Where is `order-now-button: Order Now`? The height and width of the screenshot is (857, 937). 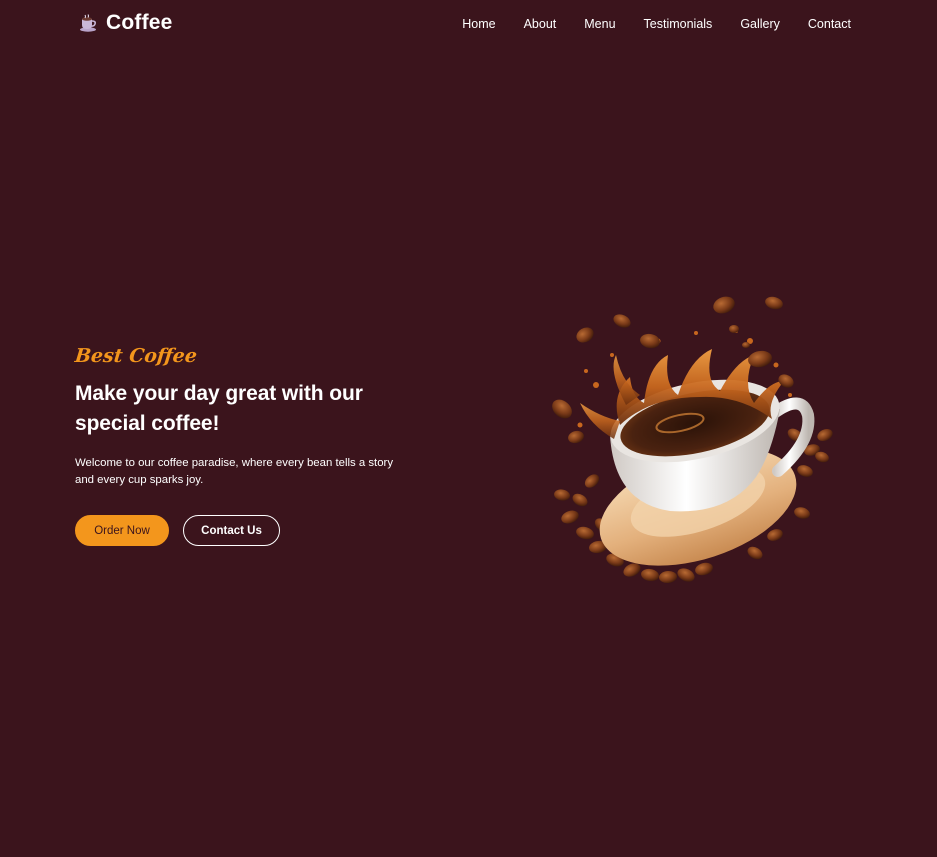
order-now-button: Order Now is located at coordinates (122, 530).